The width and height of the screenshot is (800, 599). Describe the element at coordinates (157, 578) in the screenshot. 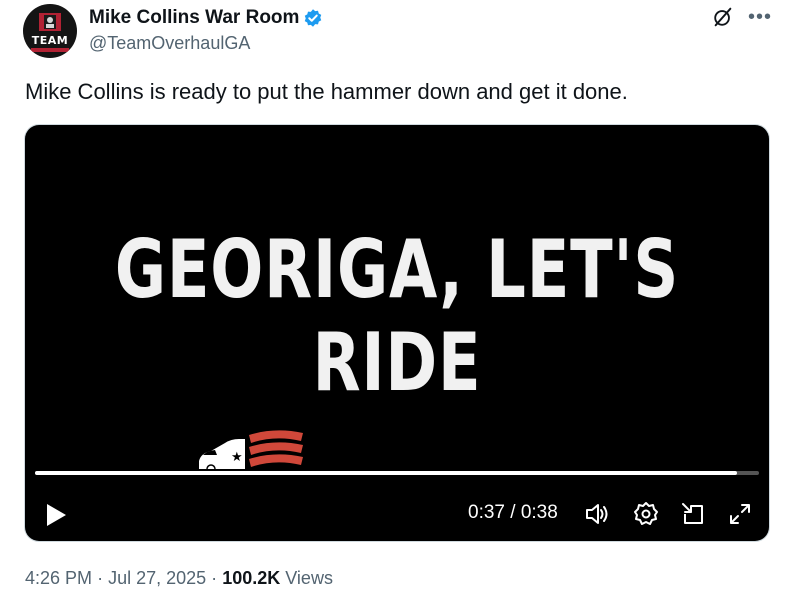

I see `tweet-date: Jul 27, 2025` at that location.